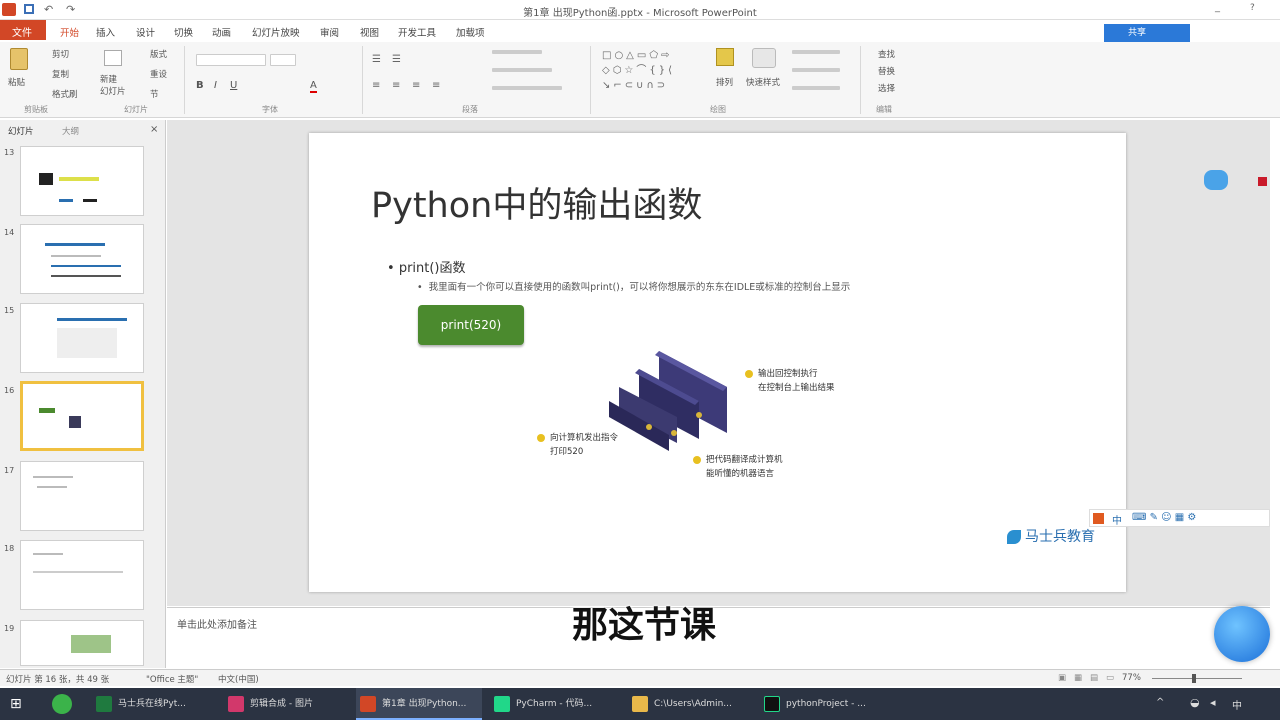 This screenshot has height=720, width=1280. Describe the element at coordinates (136, 109) in the screenshot. I see `group-label-slides: 幻灯片` at that location.